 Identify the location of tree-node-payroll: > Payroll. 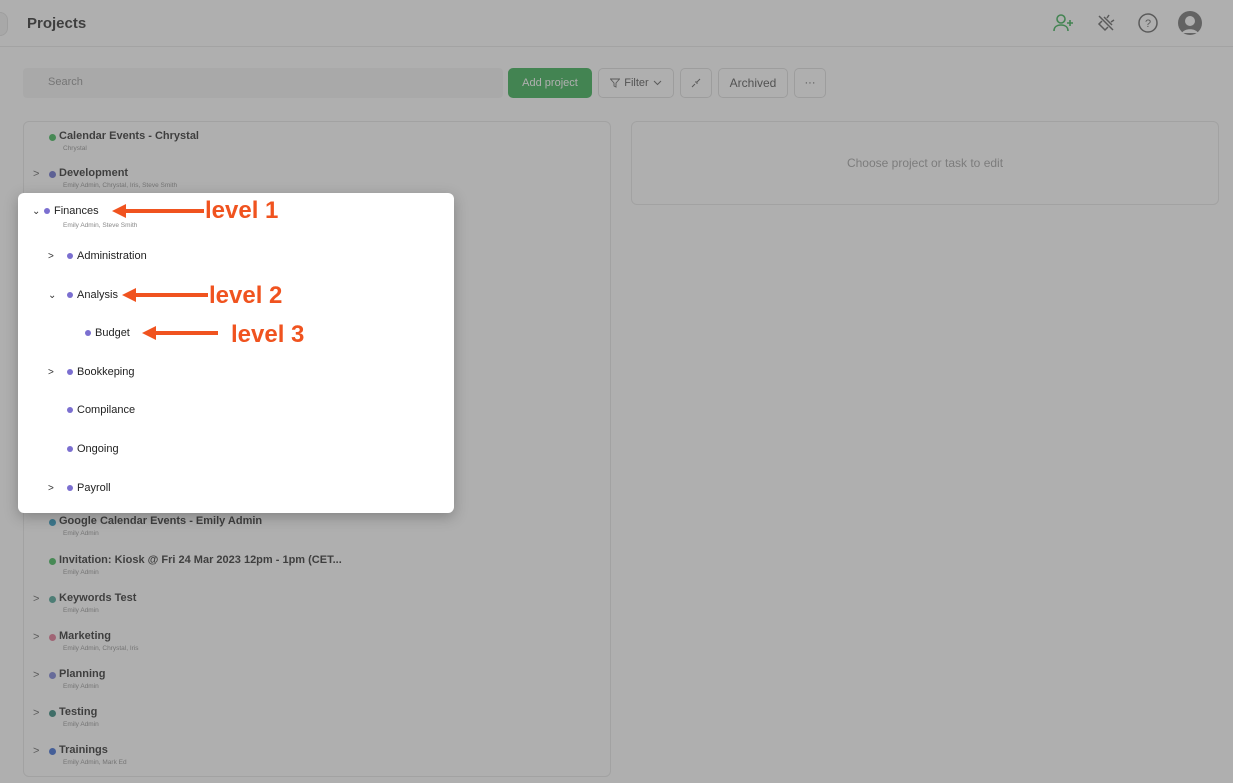
(79, 488).